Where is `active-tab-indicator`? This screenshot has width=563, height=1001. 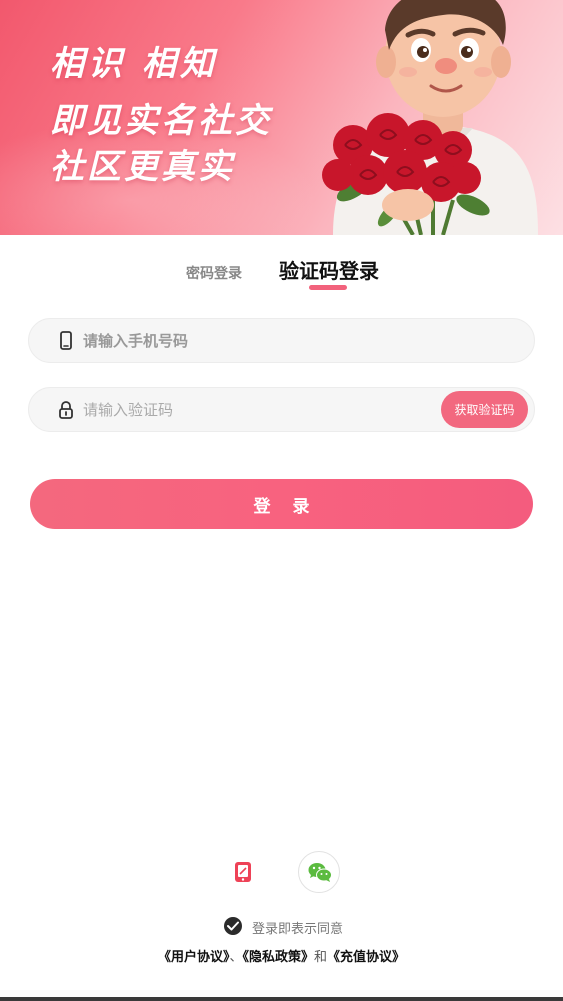 active-tab-indicator is located at coordinates (328, 287).